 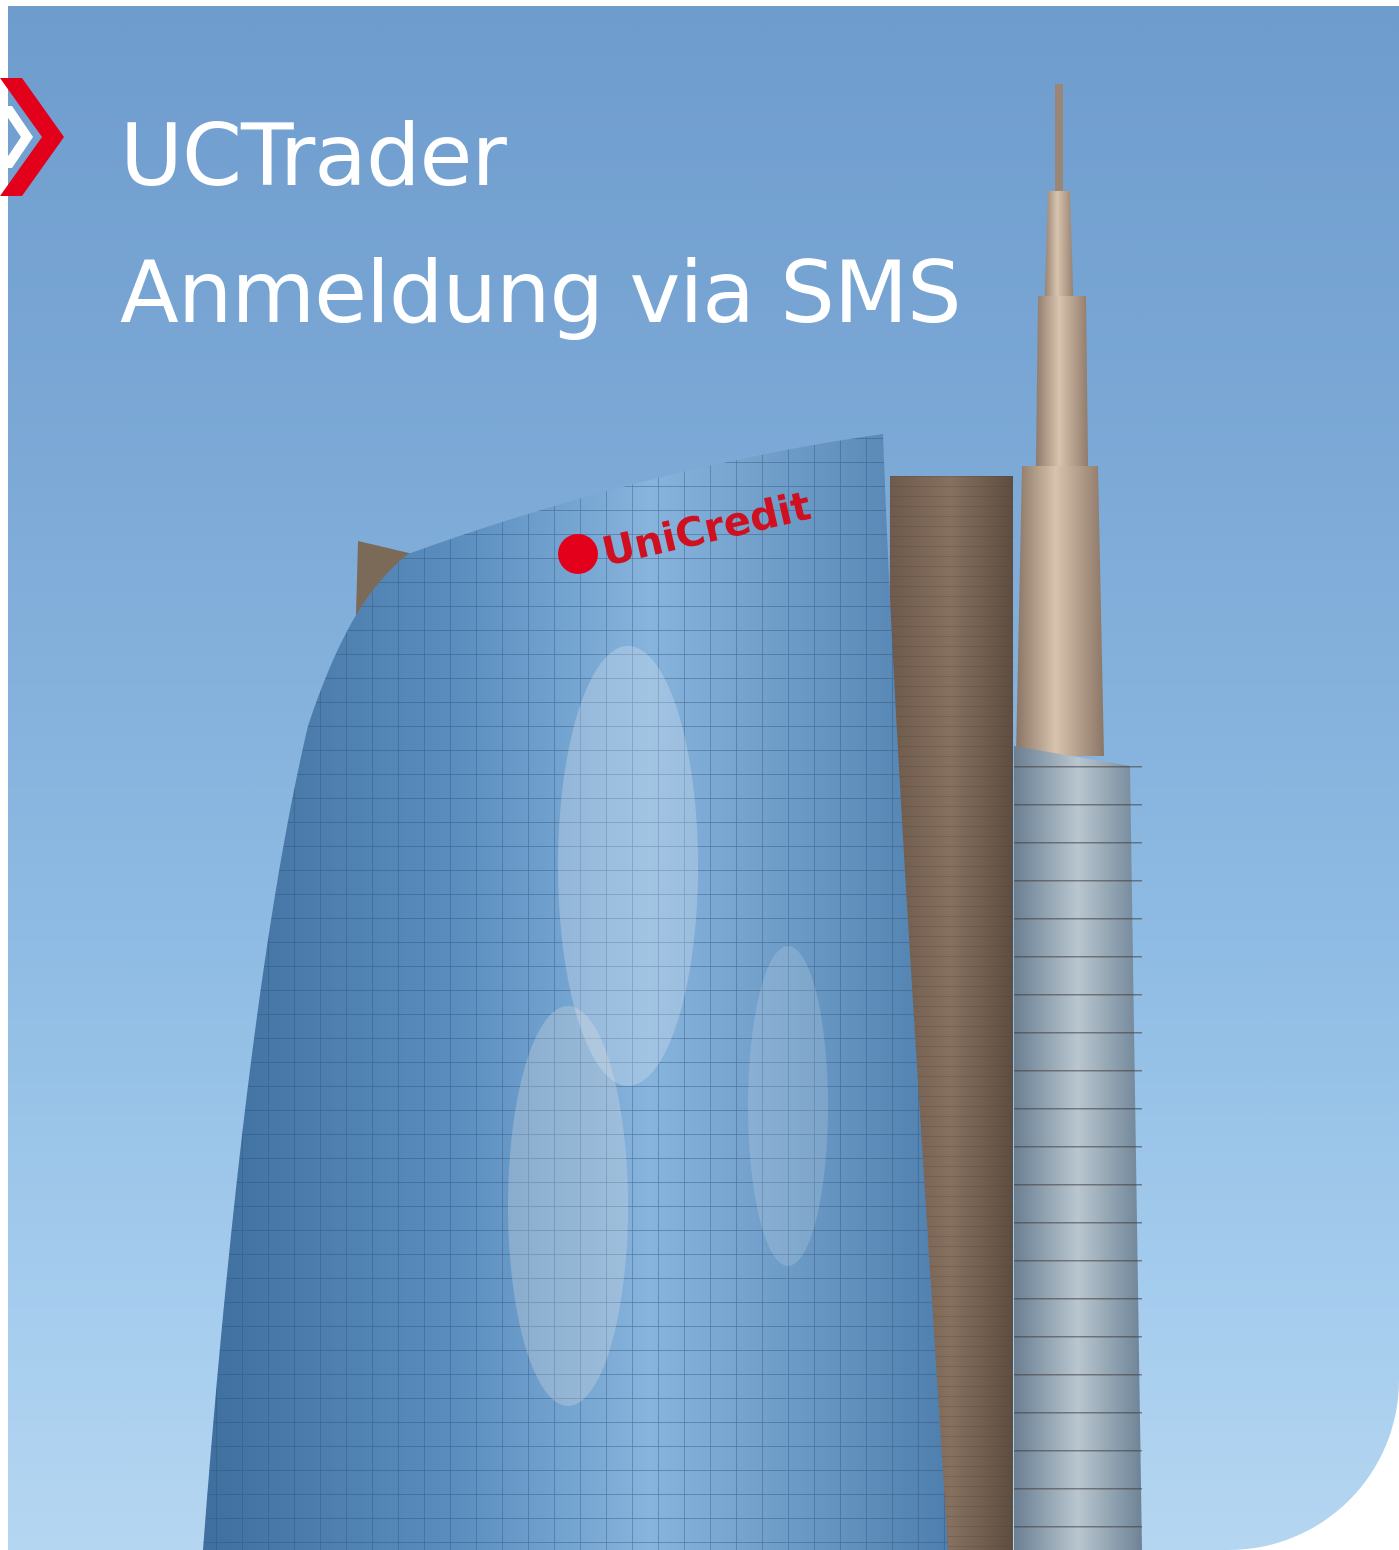 I want to click on page-title: UCTrader Anmeldung via SMS, so click(x=541, y=225).